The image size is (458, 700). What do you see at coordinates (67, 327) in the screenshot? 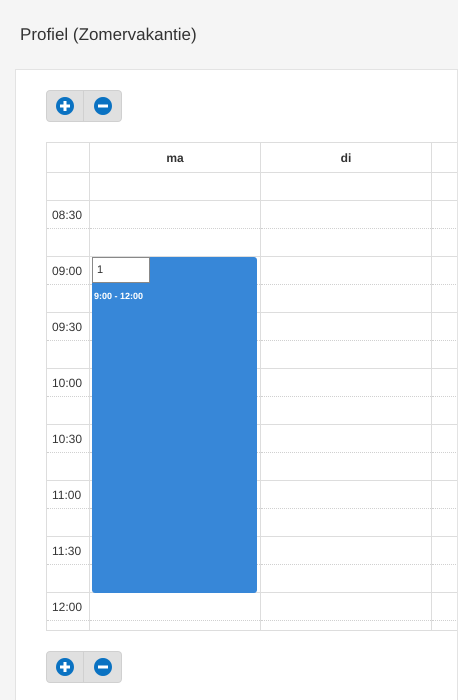
I see `time-label: 09:30` at bounding box center [67, 327].